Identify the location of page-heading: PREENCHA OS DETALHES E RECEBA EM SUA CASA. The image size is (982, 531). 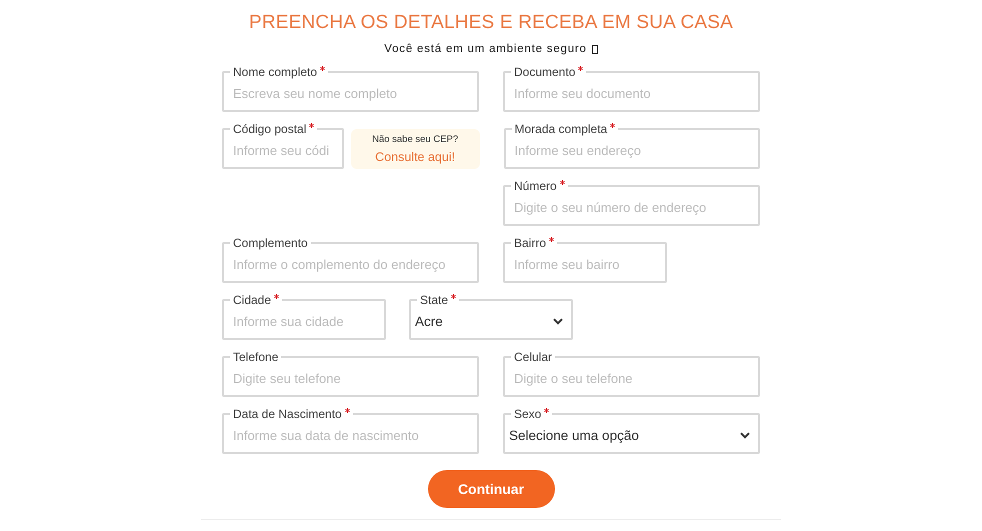
(491, 23).